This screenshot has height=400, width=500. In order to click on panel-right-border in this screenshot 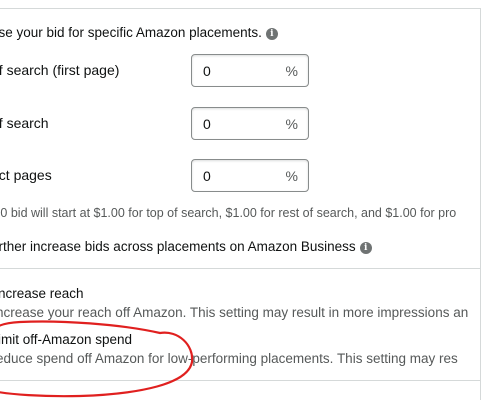, I will do `click(480, 204)`.